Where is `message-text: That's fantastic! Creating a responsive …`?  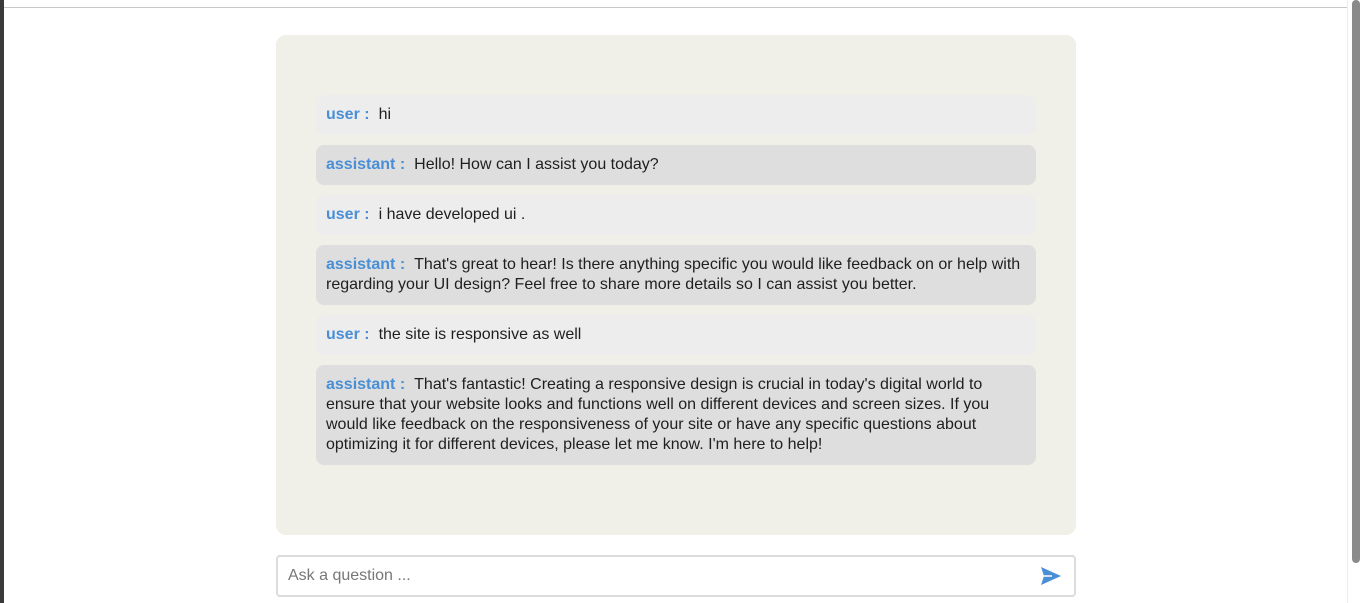 message-text: That's fantastic! Creating a responsive … is located at coordinates (658, 414).